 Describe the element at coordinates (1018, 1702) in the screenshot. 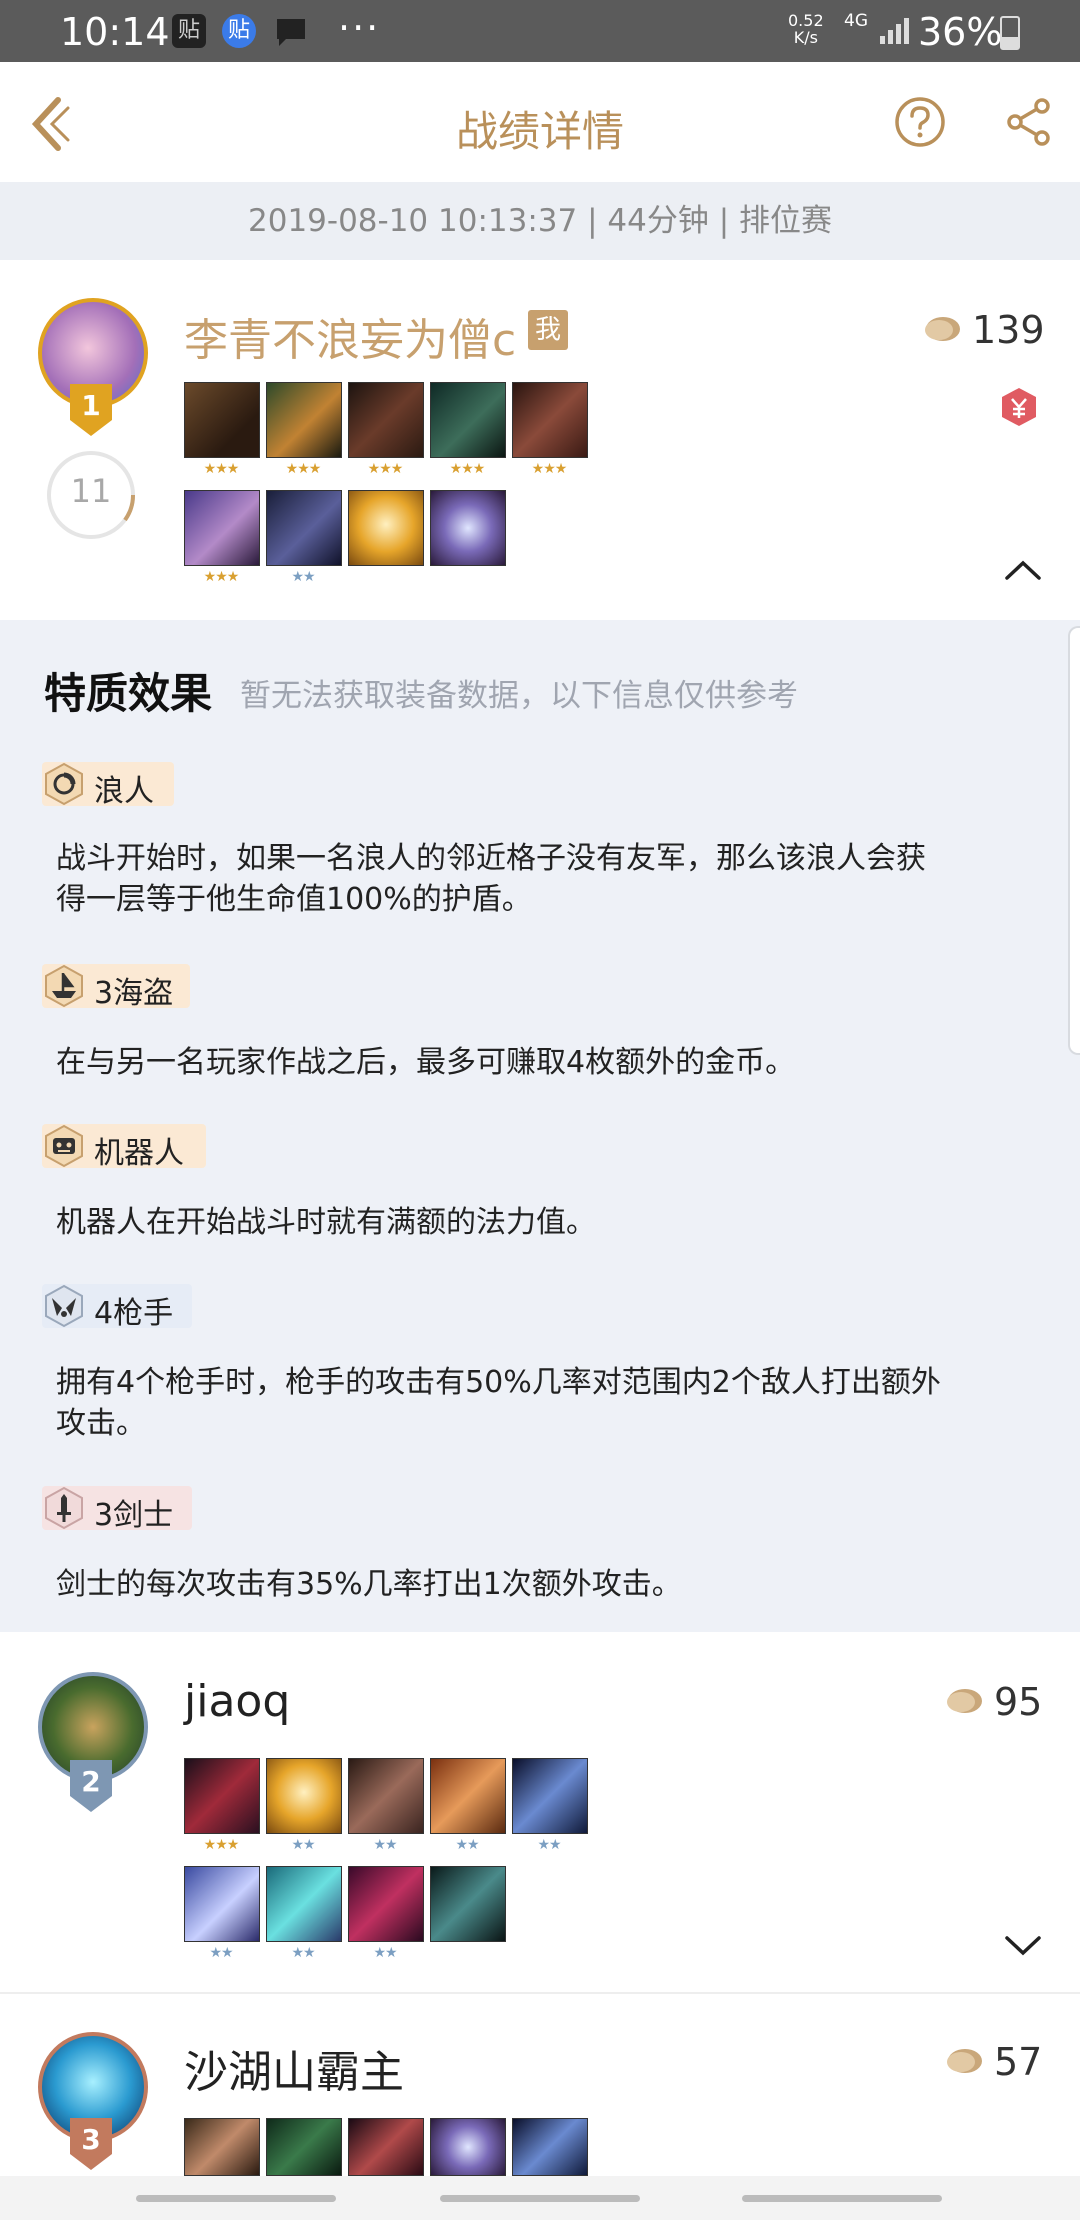

I see `player-score: 95` at that location.